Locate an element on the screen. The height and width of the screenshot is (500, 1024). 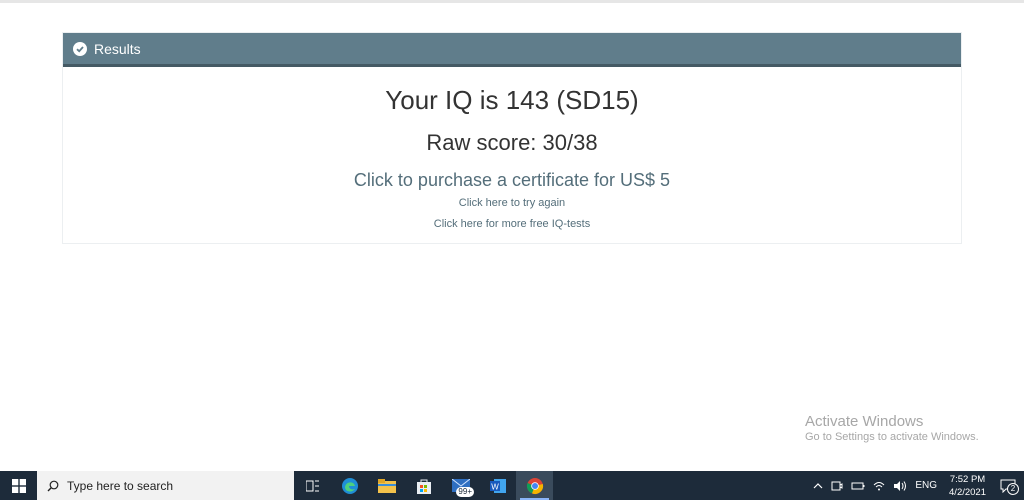
chrome-button is located at coordinates (534, 485).